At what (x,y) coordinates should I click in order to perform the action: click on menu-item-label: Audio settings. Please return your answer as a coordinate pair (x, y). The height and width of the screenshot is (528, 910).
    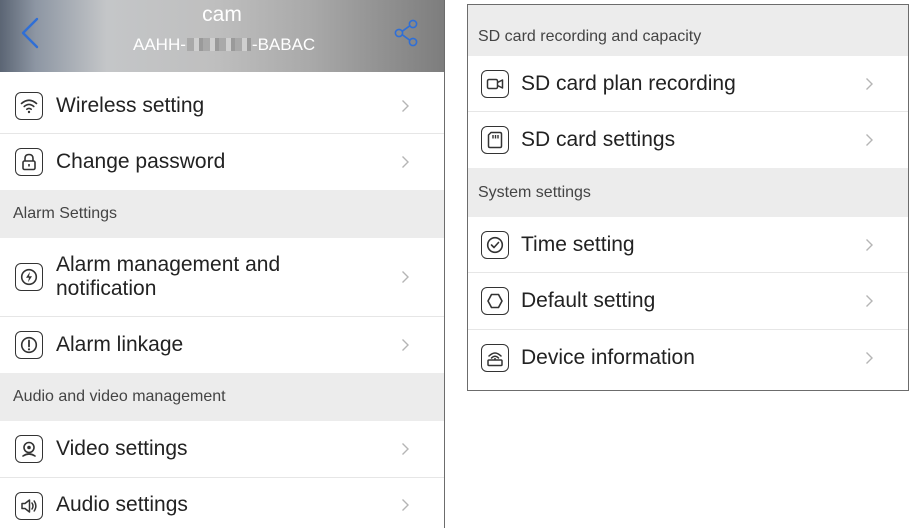
    Looking at the image, I should click on (122, 504).